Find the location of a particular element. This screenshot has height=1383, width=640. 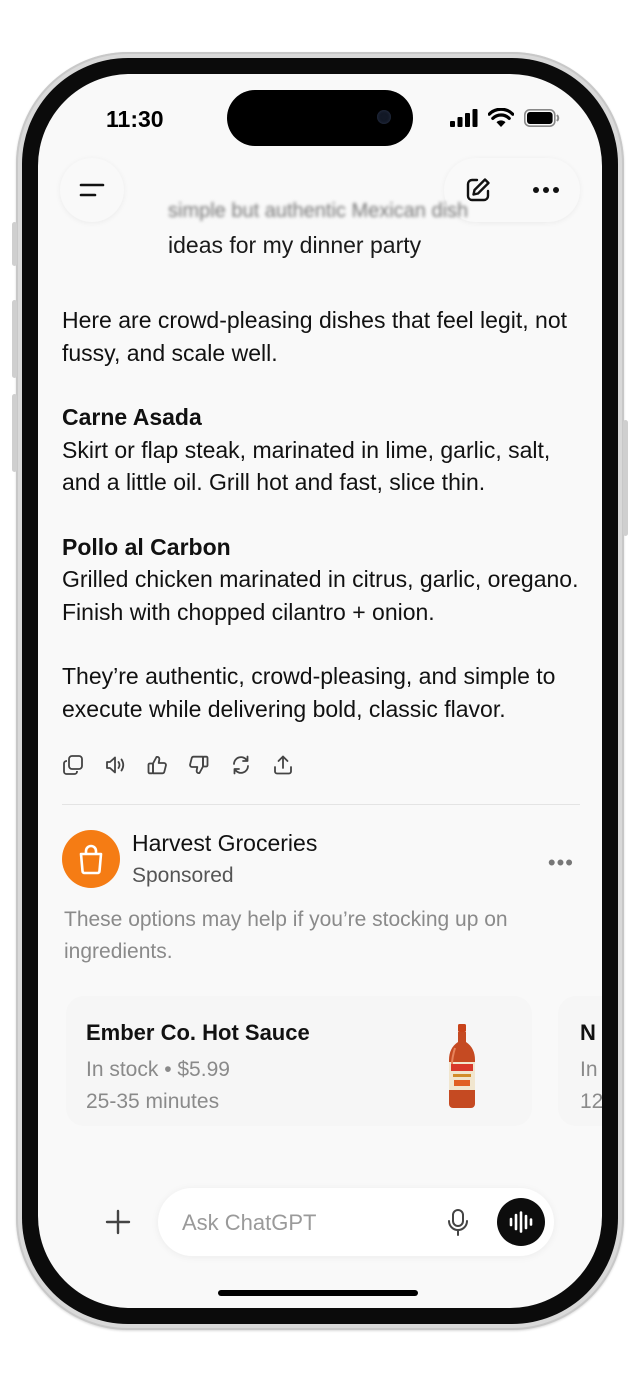

product-stock-price: In is located at coordinates (589, 1069).